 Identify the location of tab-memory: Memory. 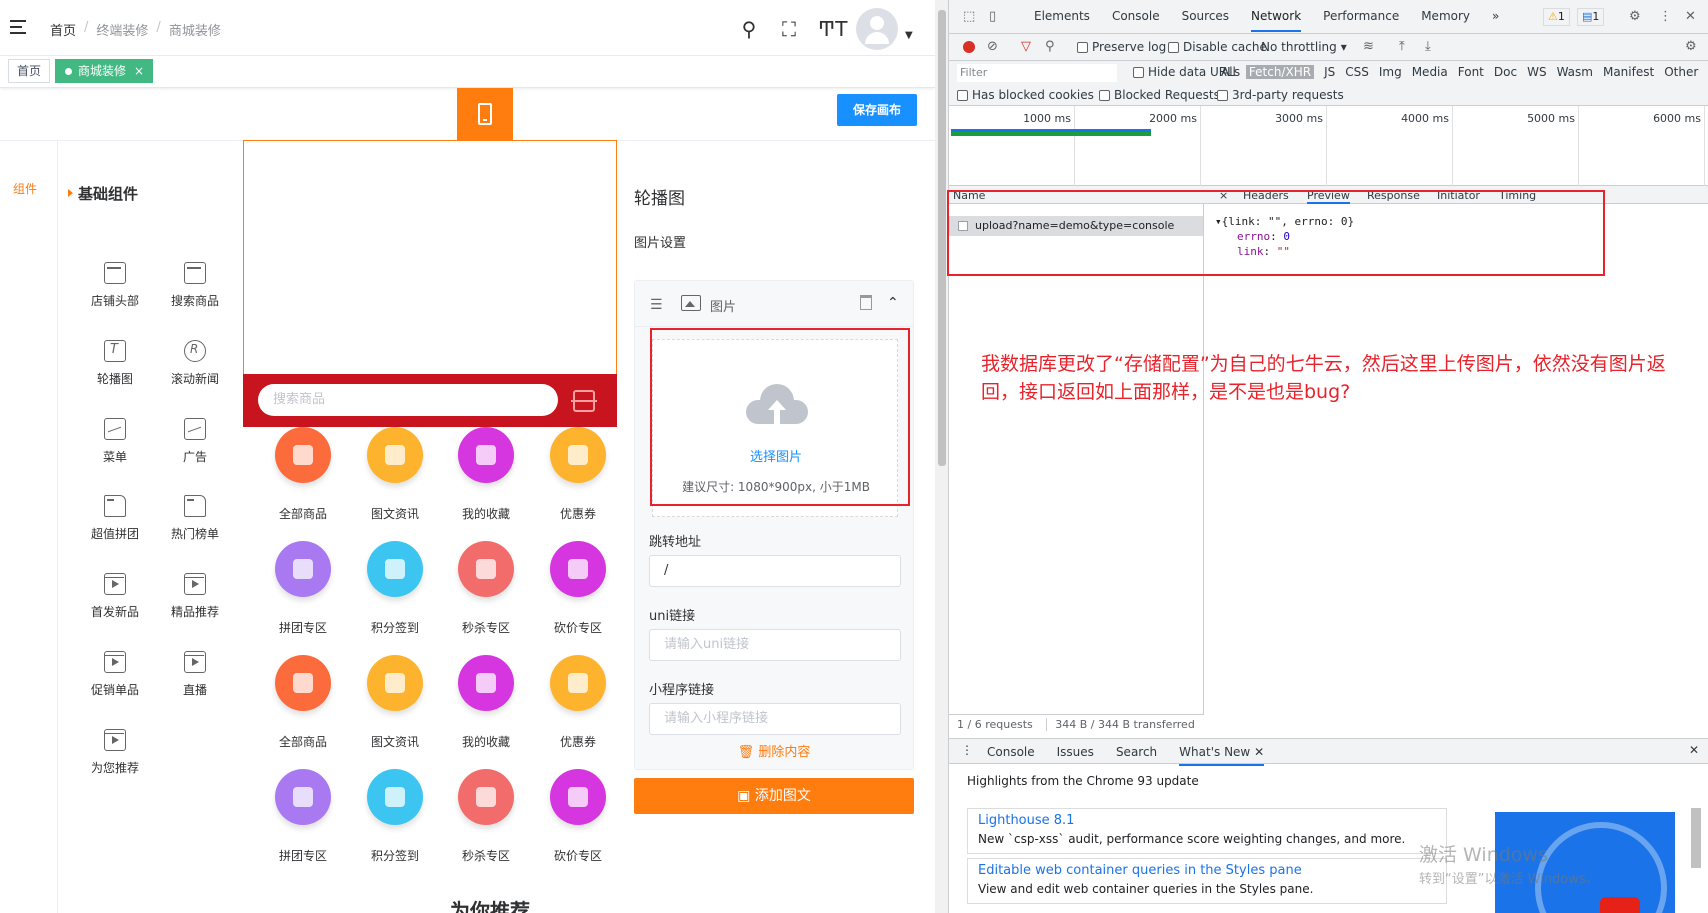
(1445, 20).